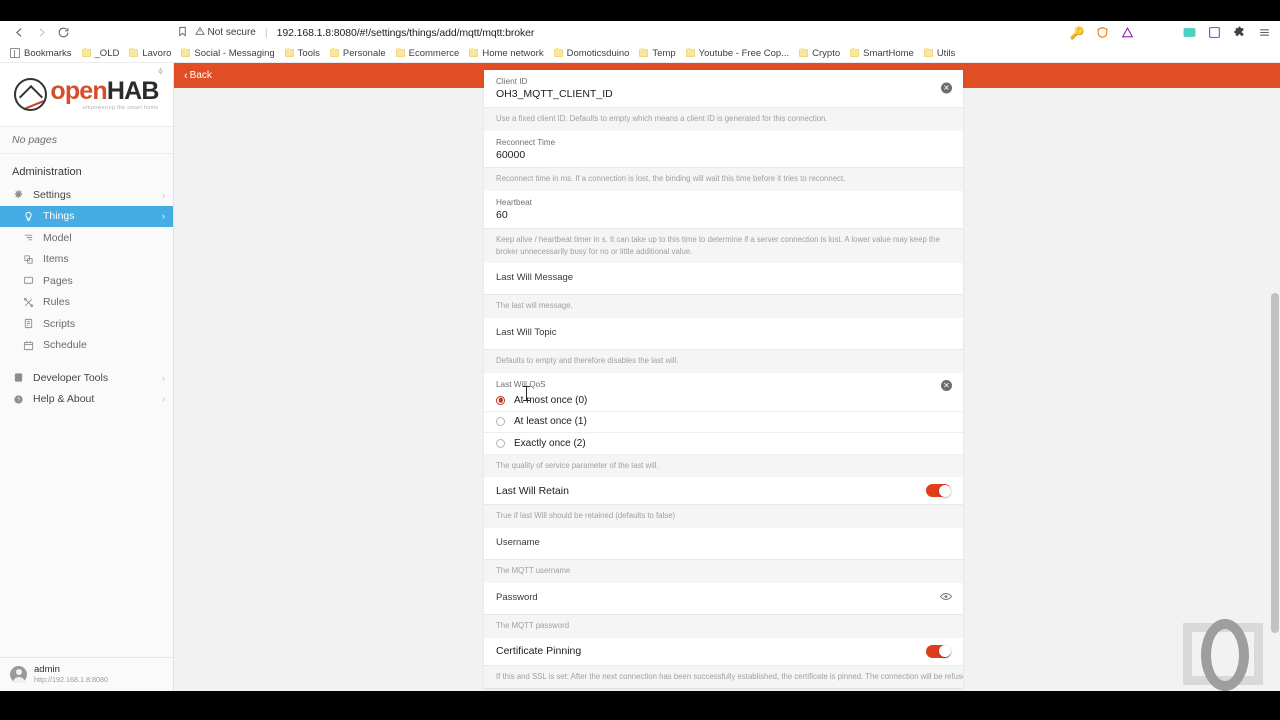 The image size is (1280, 720). Describe the element at coordinates (883, 53) in the screenshot. I see `bookmark-item: SmartHome` at that location.